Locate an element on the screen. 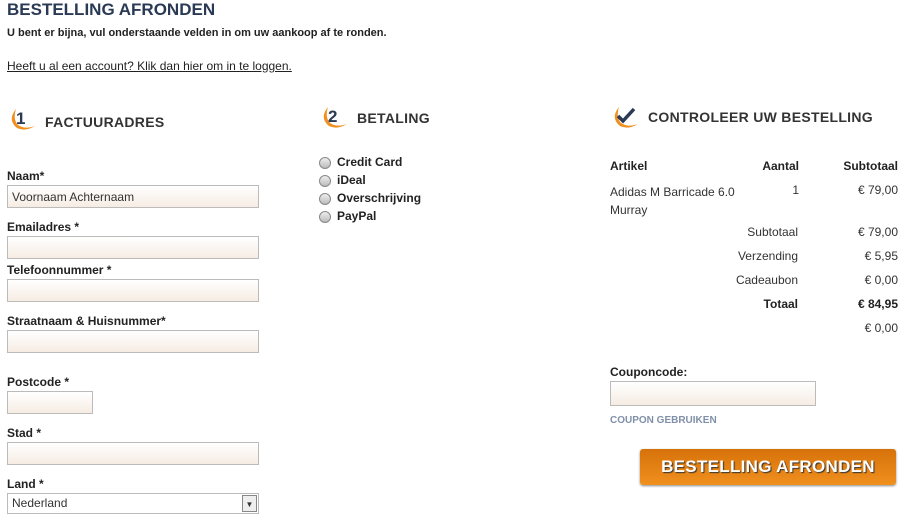  col-subtotaal: Subtotaal is located at coordinates (870, 166).